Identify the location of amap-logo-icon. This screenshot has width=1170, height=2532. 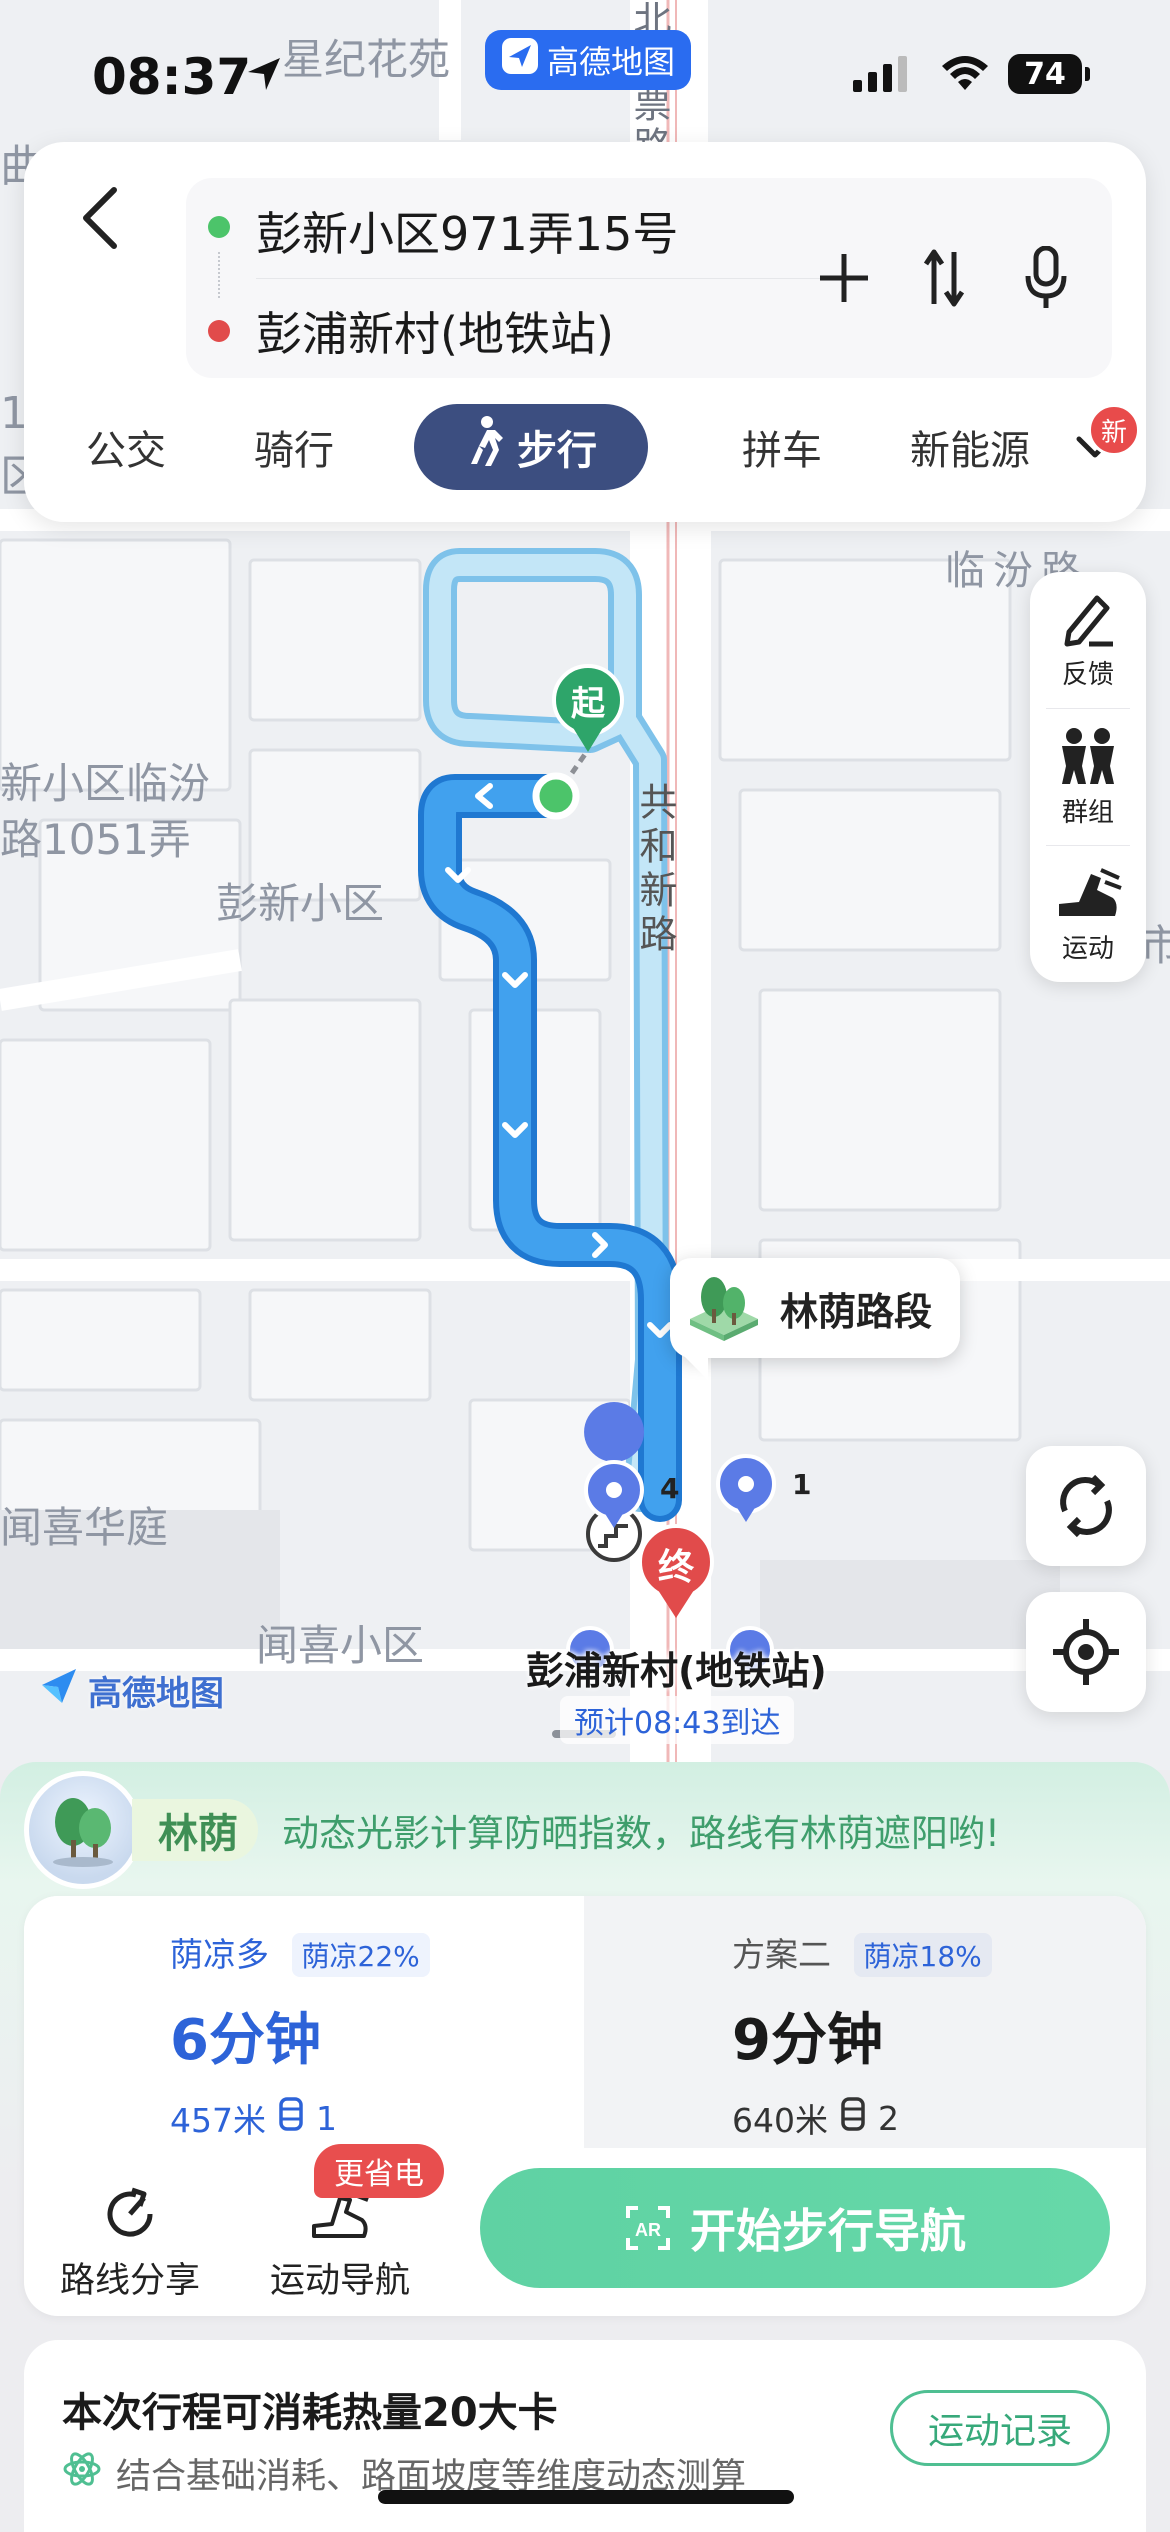
(59, 1690).